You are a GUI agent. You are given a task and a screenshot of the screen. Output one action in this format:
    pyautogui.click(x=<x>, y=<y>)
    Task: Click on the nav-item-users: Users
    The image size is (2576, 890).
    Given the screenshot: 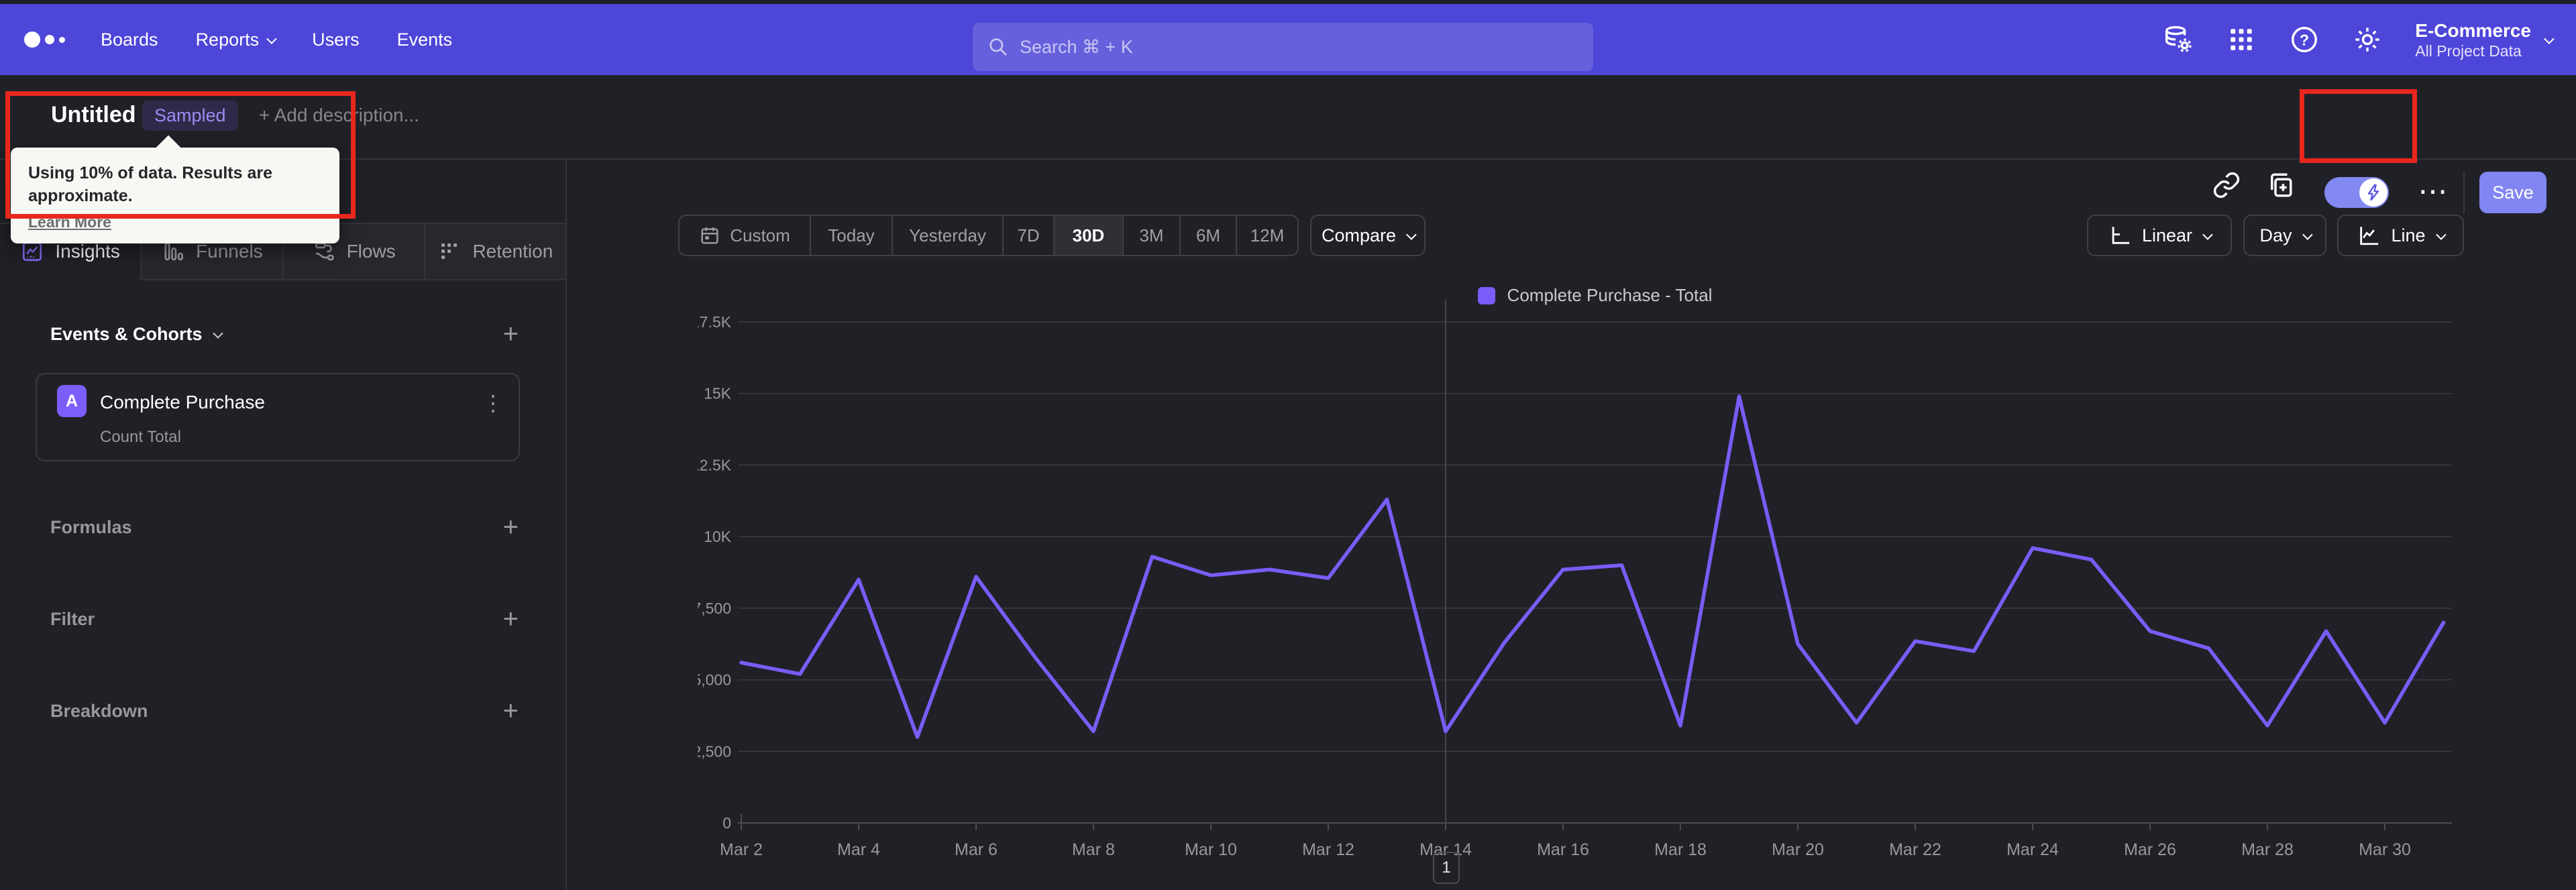 What is the action you would take?
    pyautogui.click(x=336, y=40)
    